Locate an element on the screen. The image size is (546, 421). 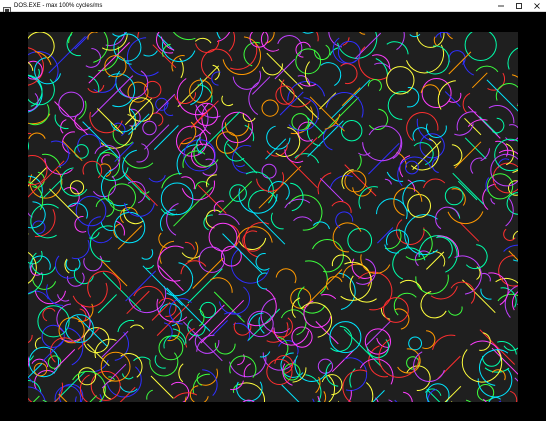
dosbox-app-icon is located at coordinates (7, 8).